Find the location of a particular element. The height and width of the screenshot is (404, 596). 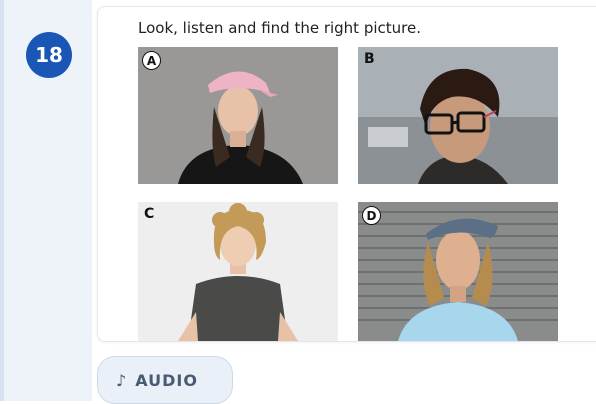

audio-button: ♪ AUDIO is located at coordinates (165, 380).